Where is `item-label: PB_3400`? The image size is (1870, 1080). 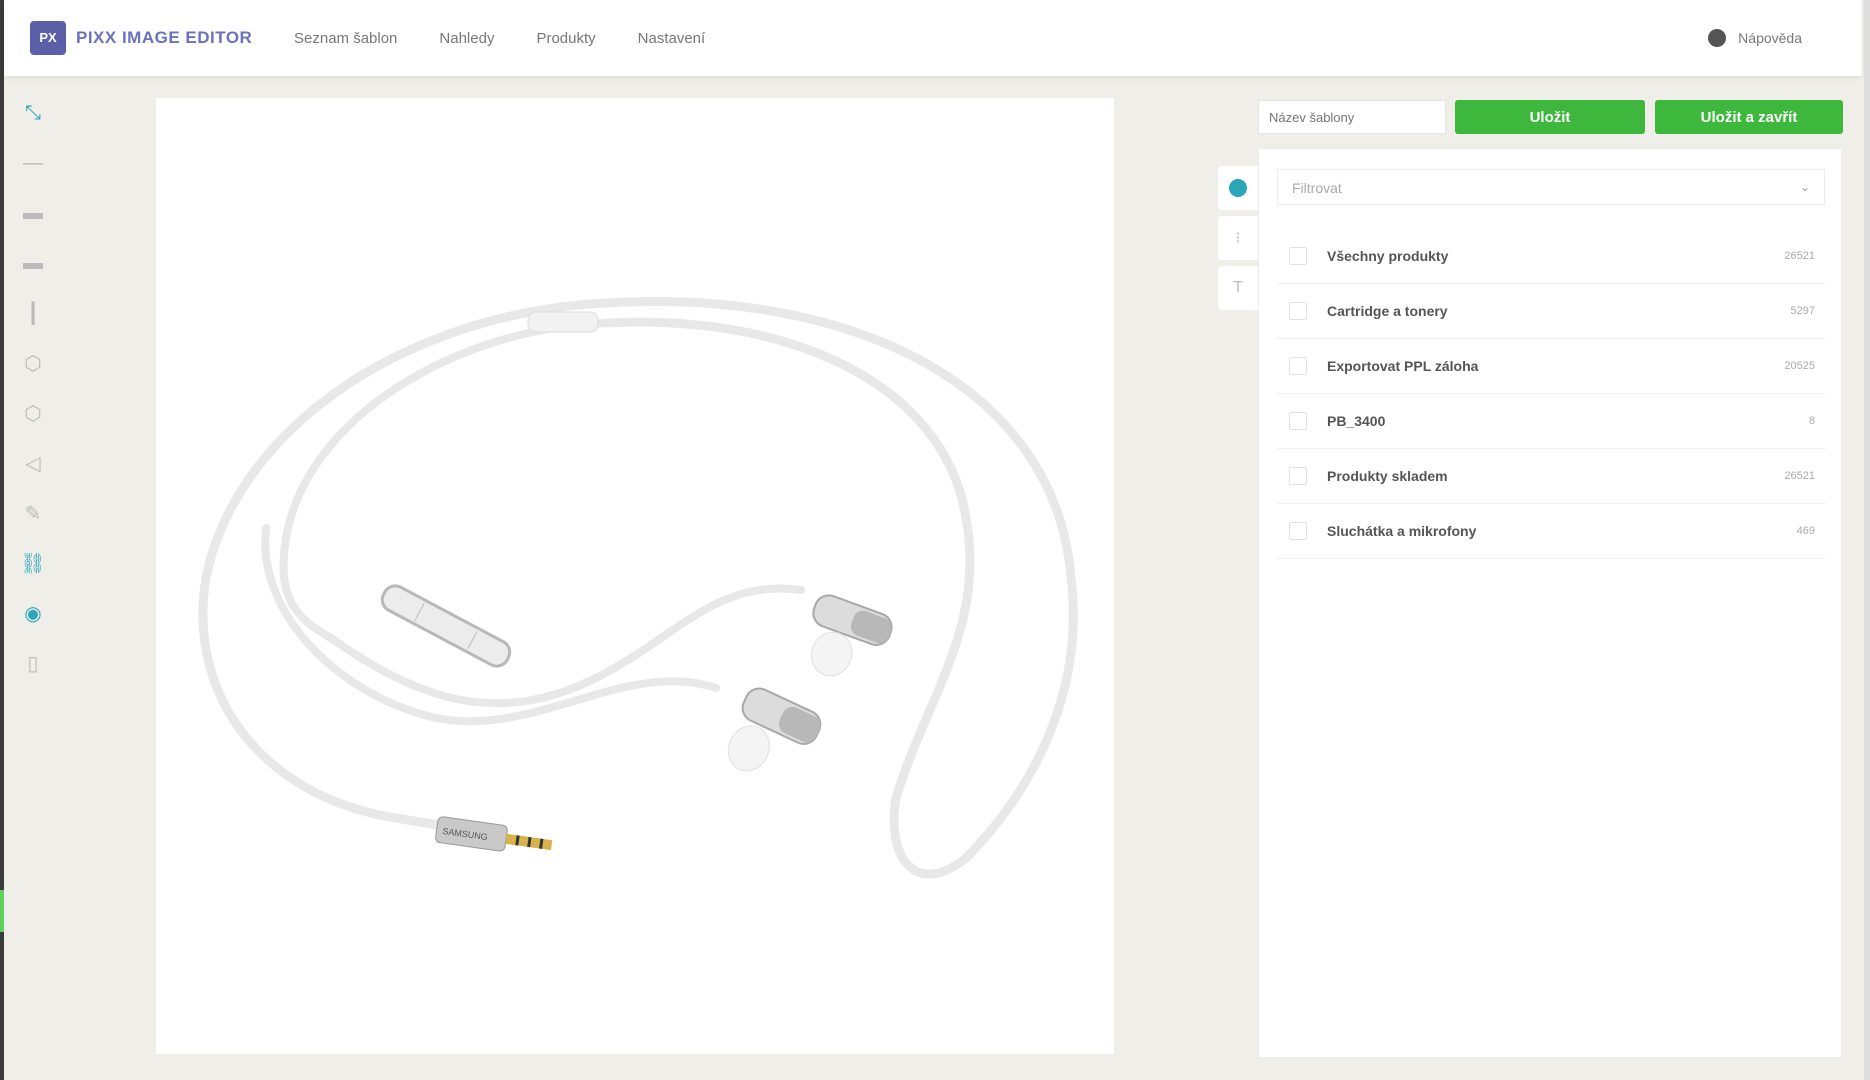 item-label: PB_3400 is located at coordinates (1356, 421).